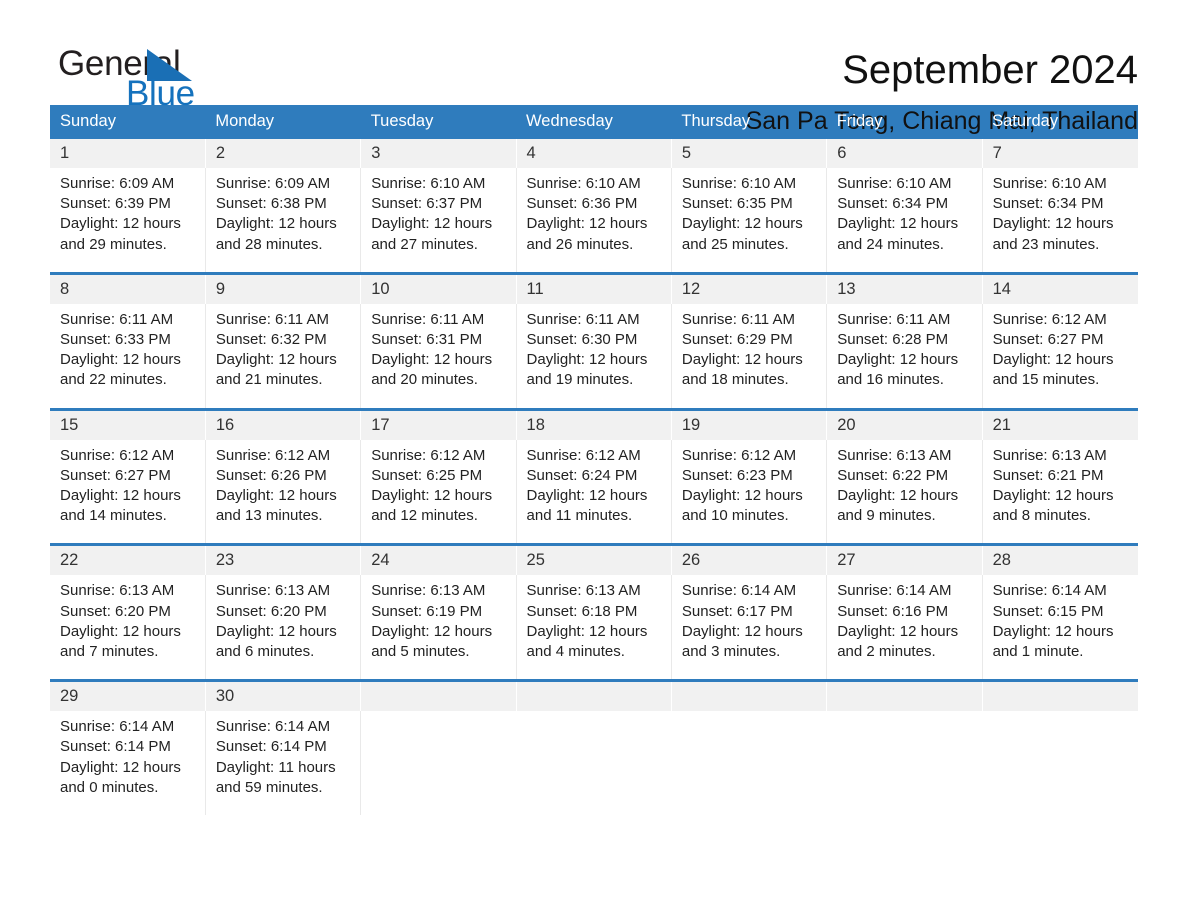 The width and height of the screenshot is (1188, 918). Describe the element at coordinates (283, 287) in the screenshot. I see `day-number: 9` at that location.